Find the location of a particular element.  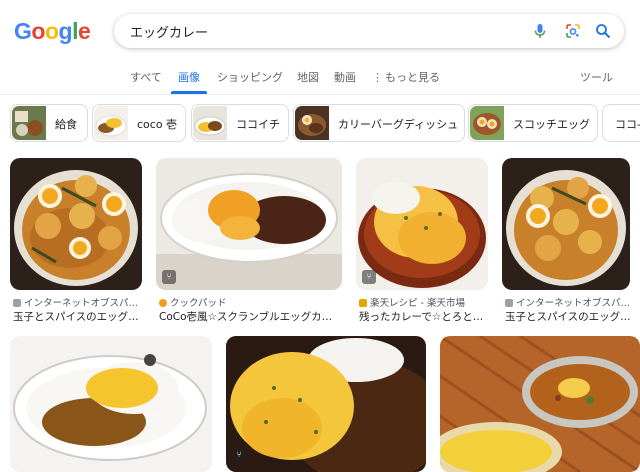

chip-coco-more: ココ- is located at coordinates (621, 123).